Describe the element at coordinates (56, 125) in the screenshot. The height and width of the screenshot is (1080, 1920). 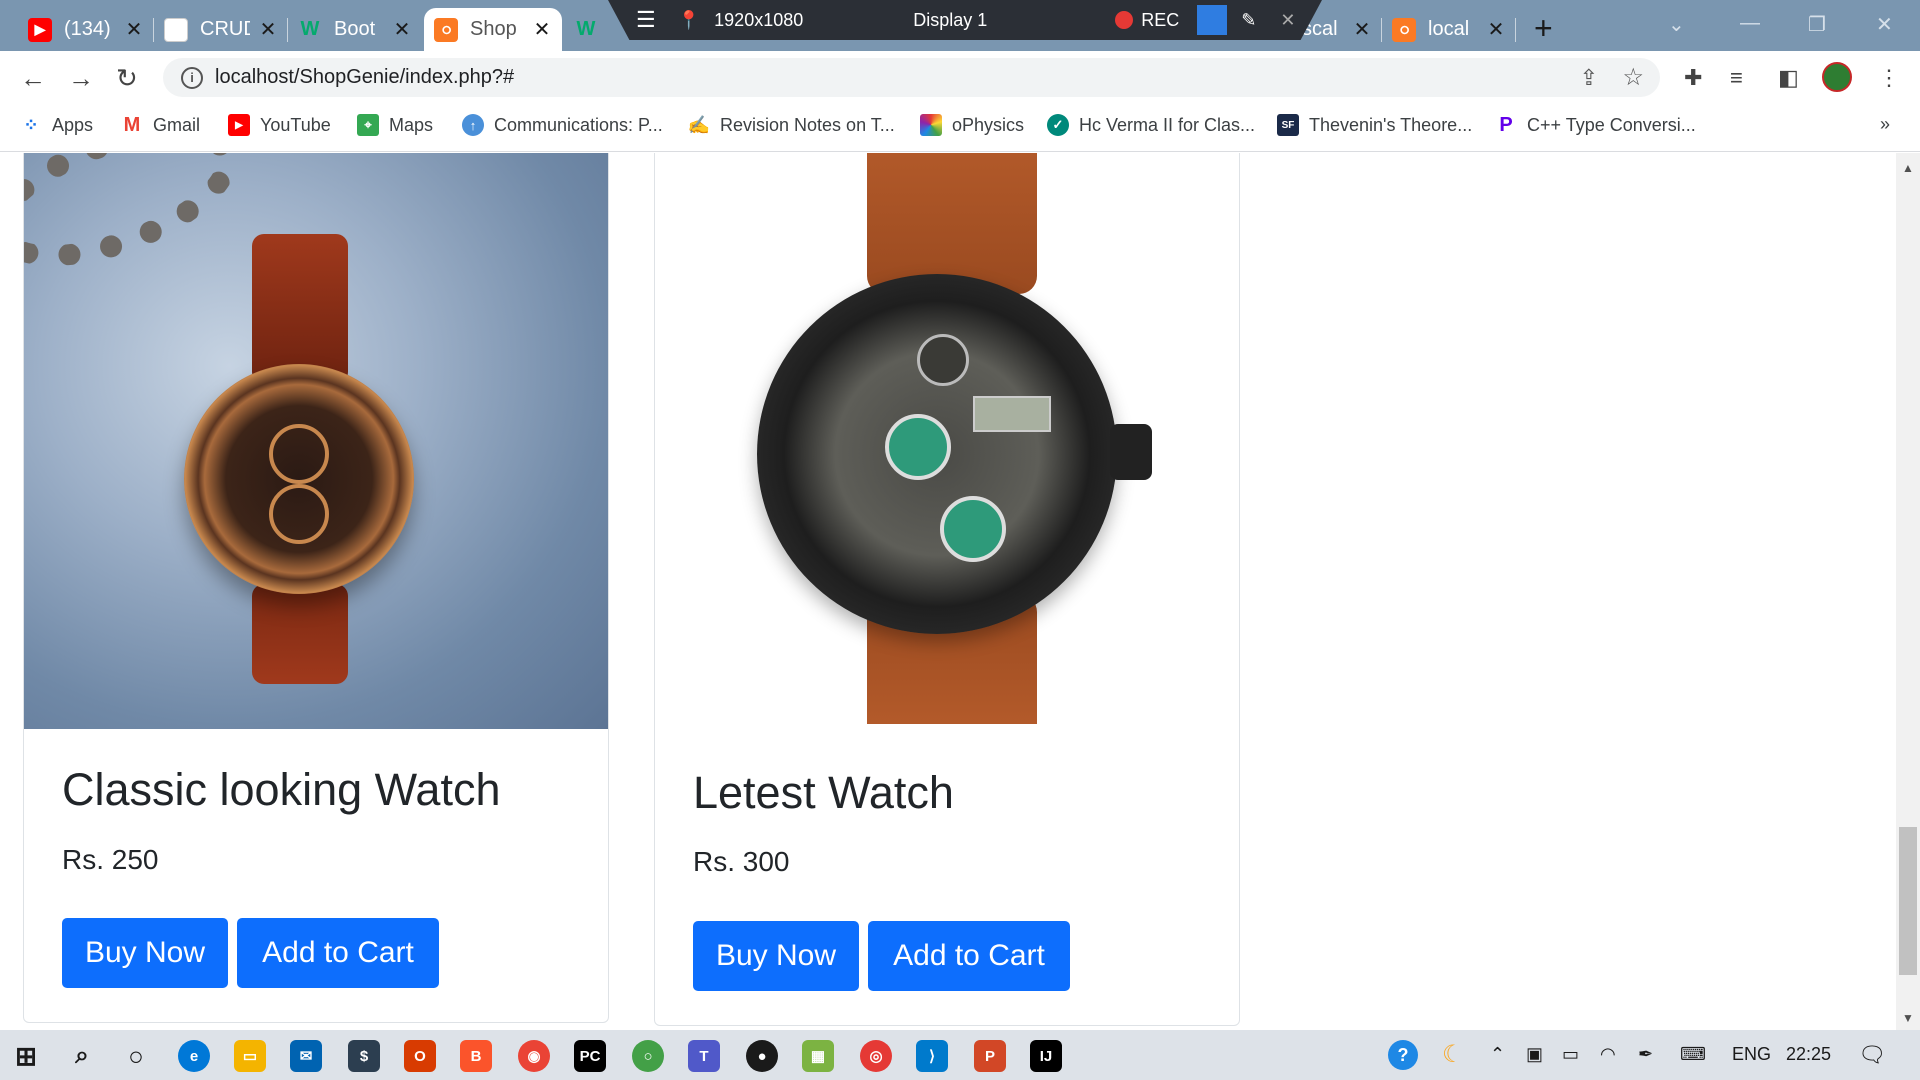
I see `bookmark-apps: ⁘ Apps` at that location.